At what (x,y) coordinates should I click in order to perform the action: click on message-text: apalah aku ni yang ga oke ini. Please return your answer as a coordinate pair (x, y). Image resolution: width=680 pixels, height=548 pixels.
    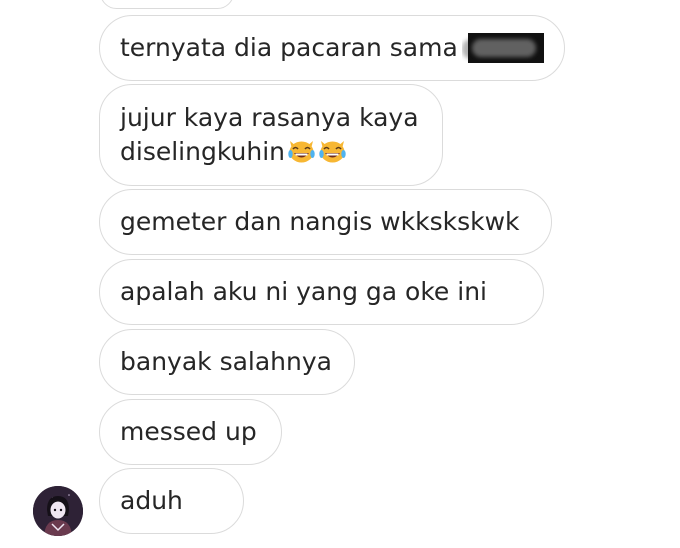
    Looking at the image, I should click on (303, 291).